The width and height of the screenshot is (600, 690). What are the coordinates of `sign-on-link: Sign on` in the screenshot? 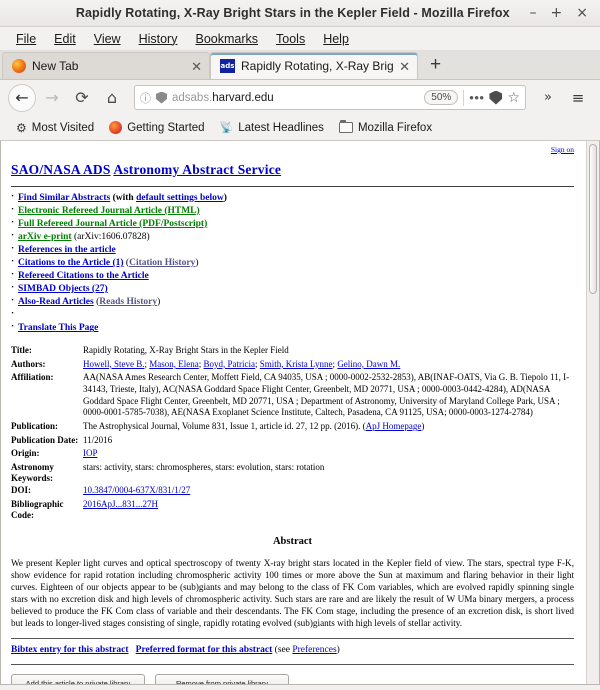 It's located at (562, 149).